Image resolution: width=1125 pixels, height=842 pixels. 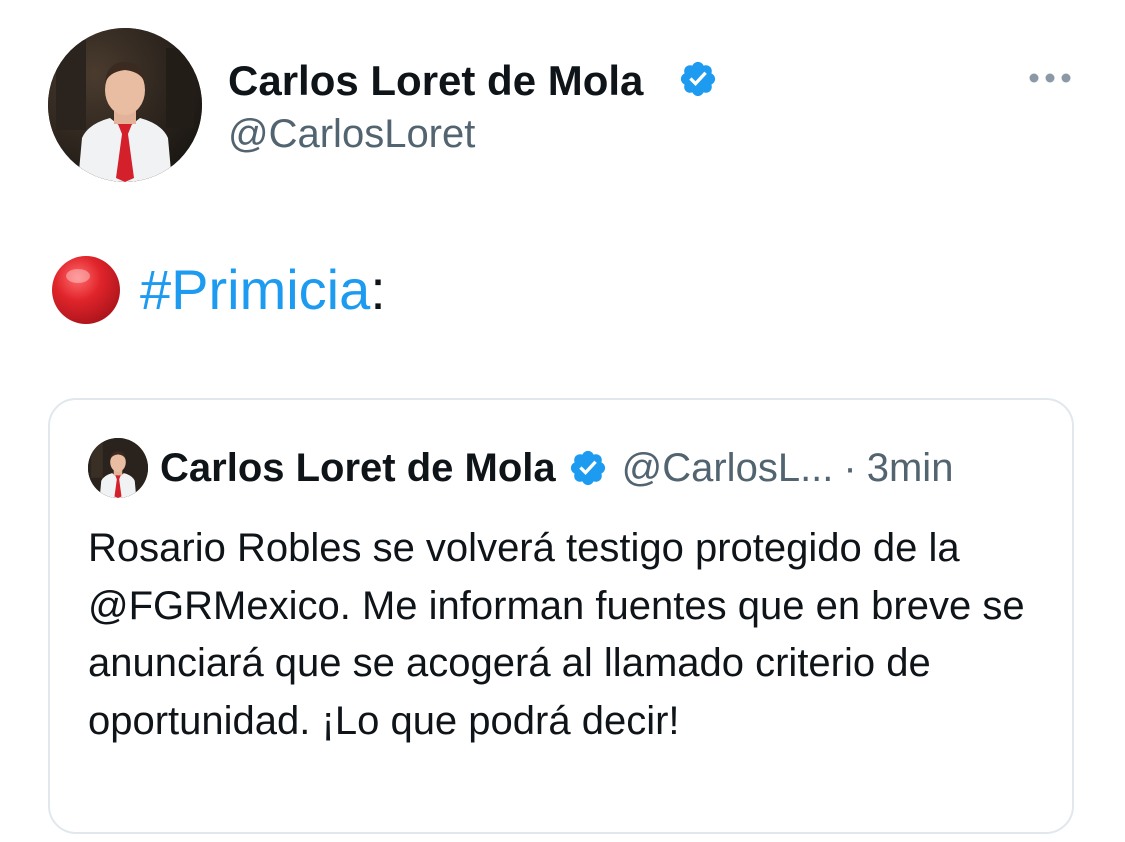 I want to click on tweet-text-suffix: :, so click(x=378, y=289).